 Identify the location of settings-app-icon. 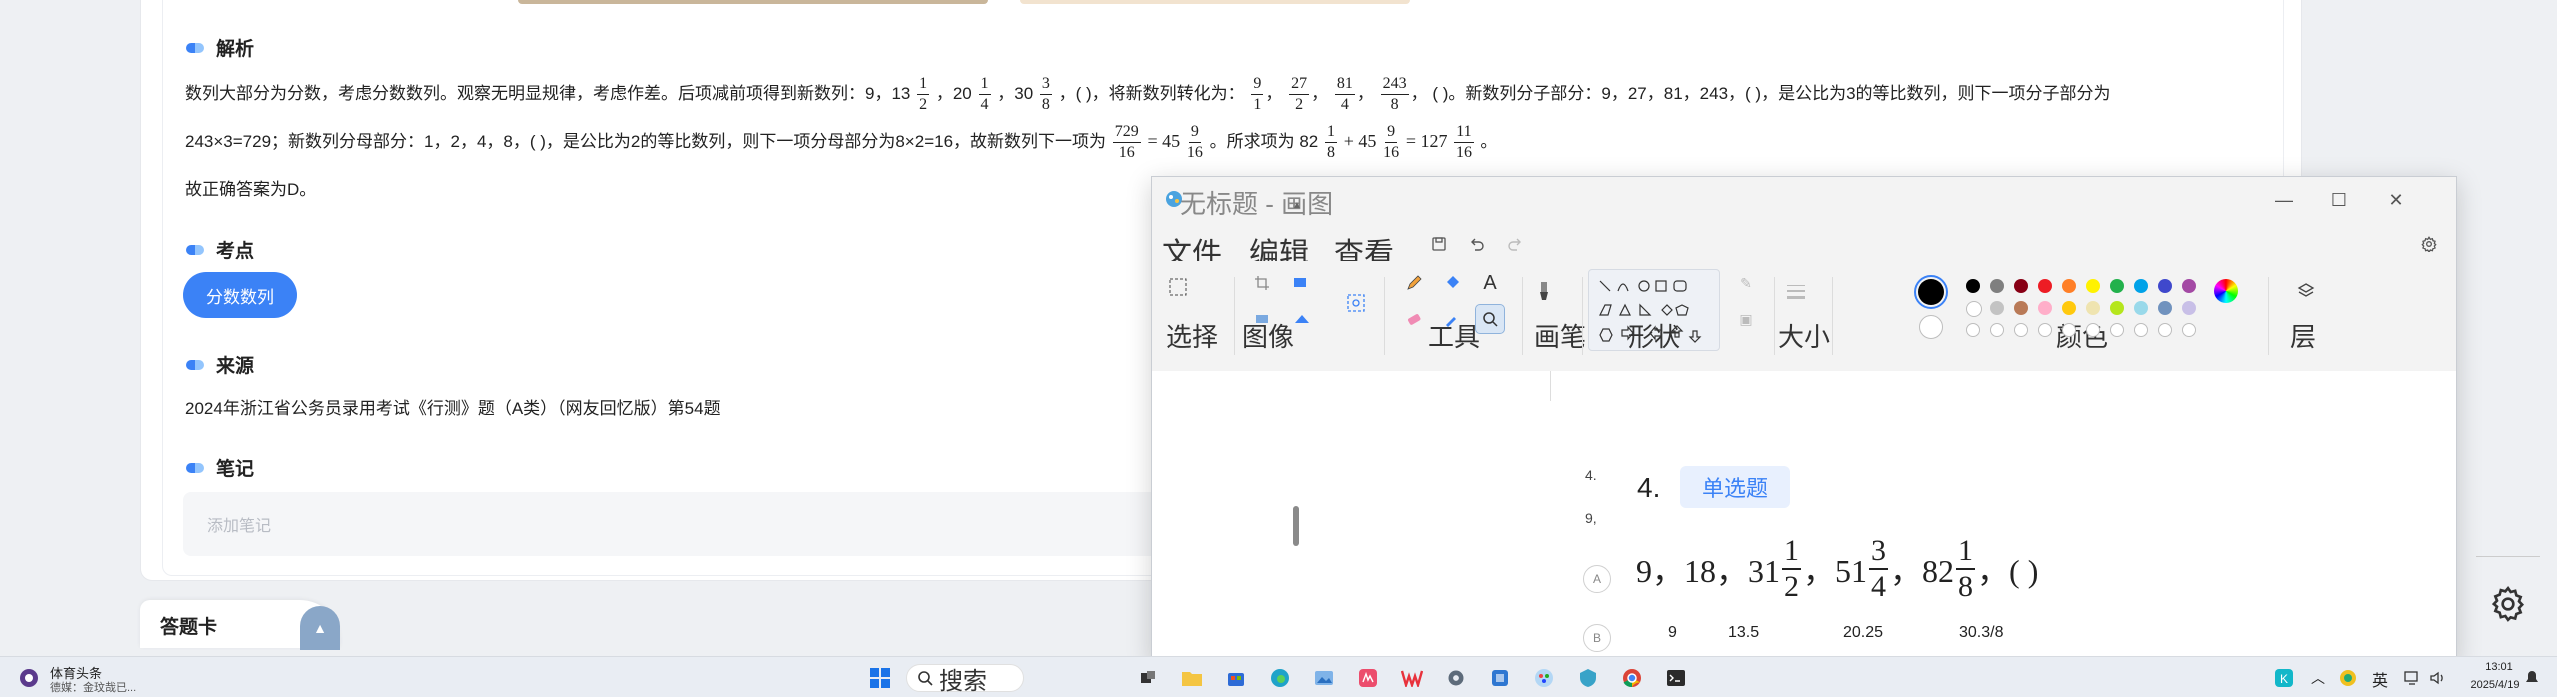
(1456, 678).